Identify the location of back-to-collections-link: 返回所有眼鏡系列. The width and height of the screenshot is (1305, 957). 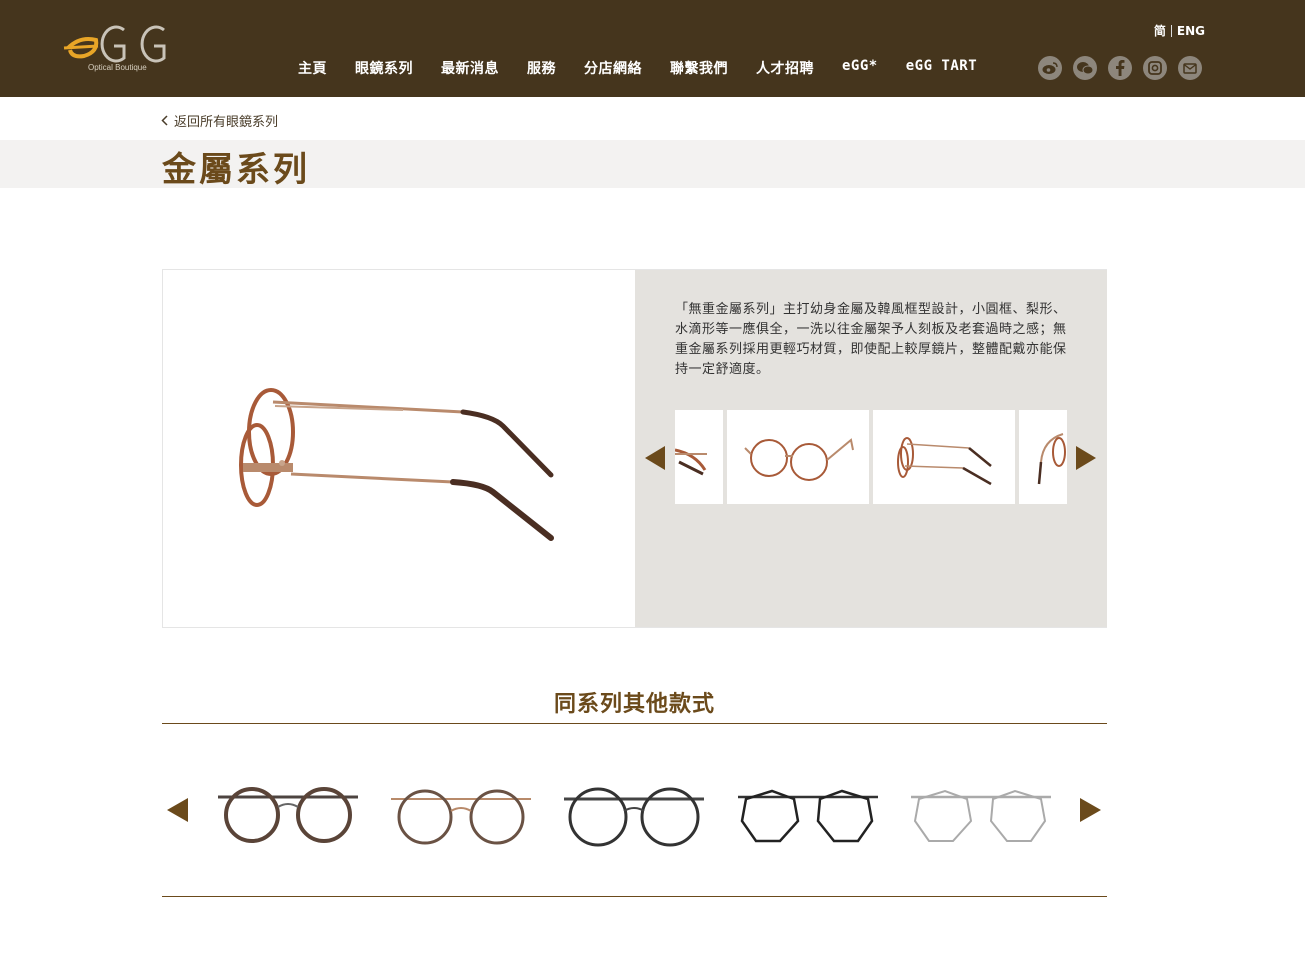
(219, 120).